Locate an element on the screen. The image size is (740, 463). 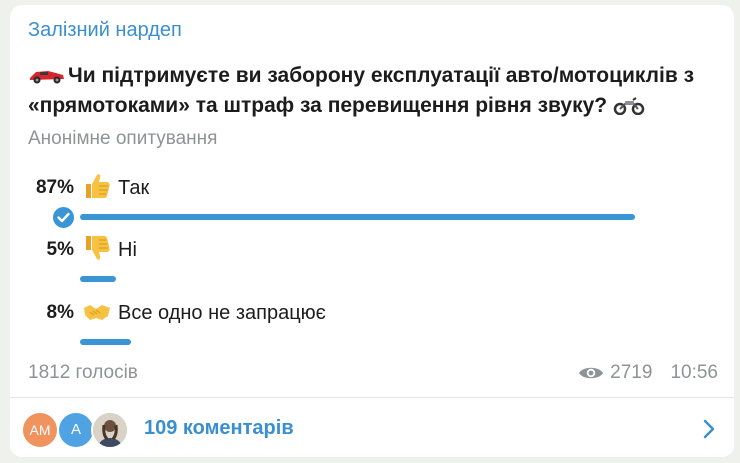
comments-bar: AM A 109 коментарів is located at coordinates (372, 427).